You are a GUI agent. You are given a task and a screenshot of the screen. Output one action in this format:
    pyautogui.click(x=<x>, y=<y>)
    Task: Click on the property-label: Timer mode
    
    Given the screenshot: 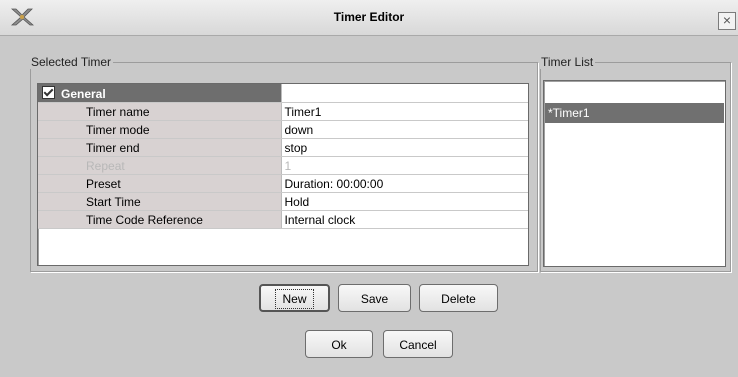 What is the action you would take?
    pyautogui.click(x=160, y=129)
    